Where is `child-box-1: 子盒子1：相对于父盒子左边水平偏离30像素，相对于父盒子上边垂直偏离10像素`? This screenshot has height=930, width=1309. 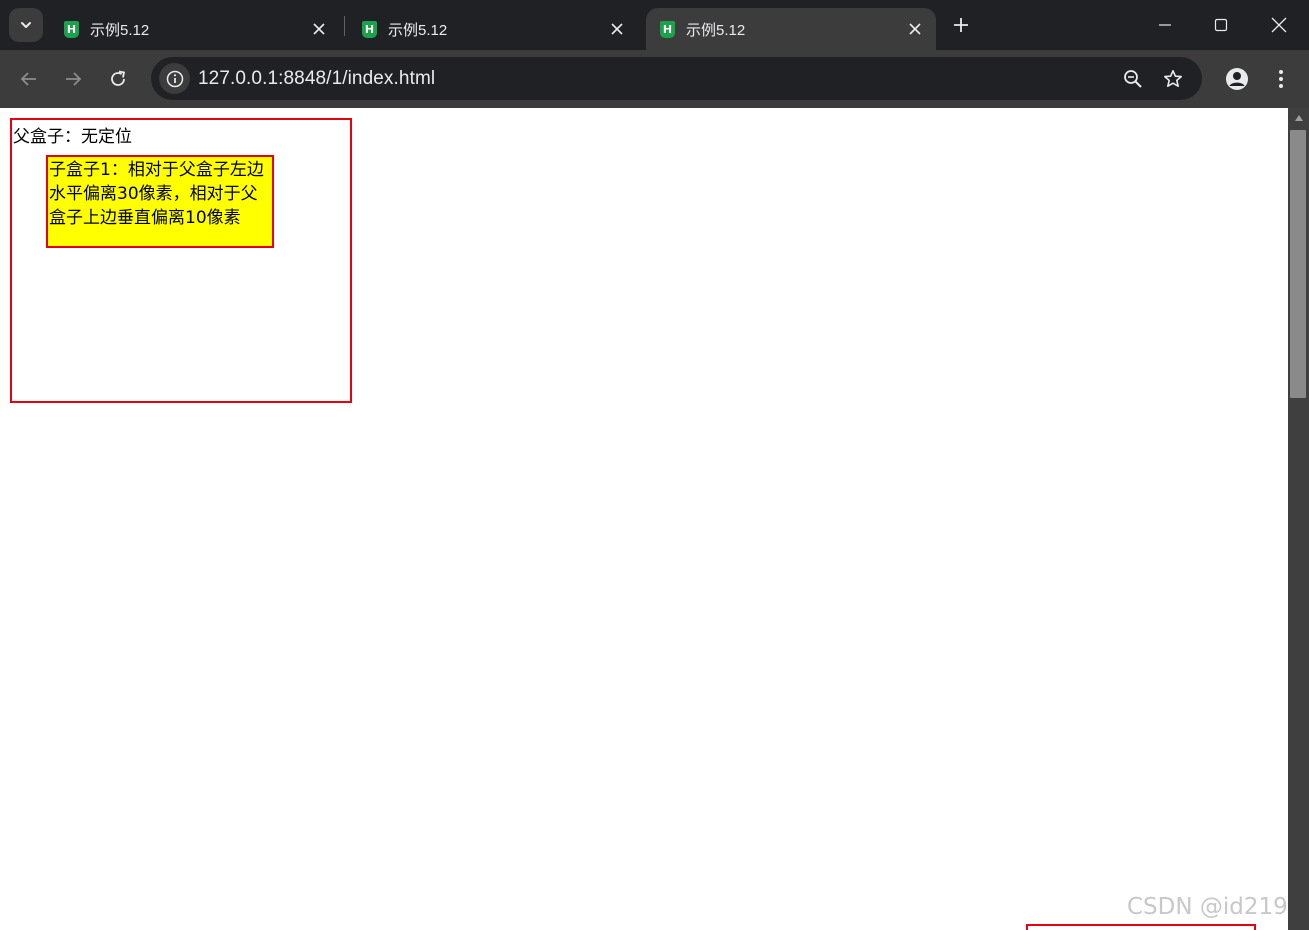 child-box-1: 子盒子1：相对于父盒子左边水平偏离30像素，相对于父盒子上边垂直偏离10像素 is located at coordinates (160, 201).